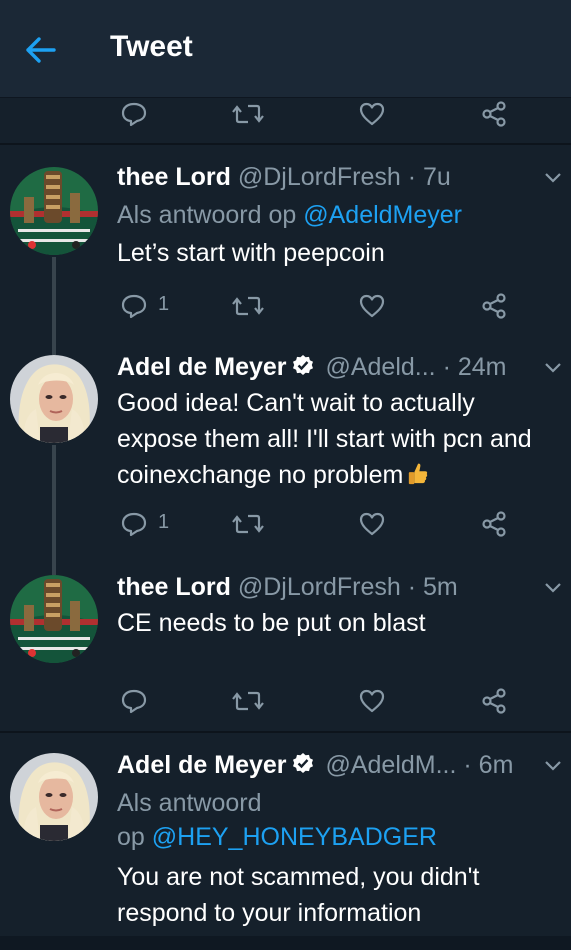  I want to click on top-app-bar: Tweet, so click(285, 49).